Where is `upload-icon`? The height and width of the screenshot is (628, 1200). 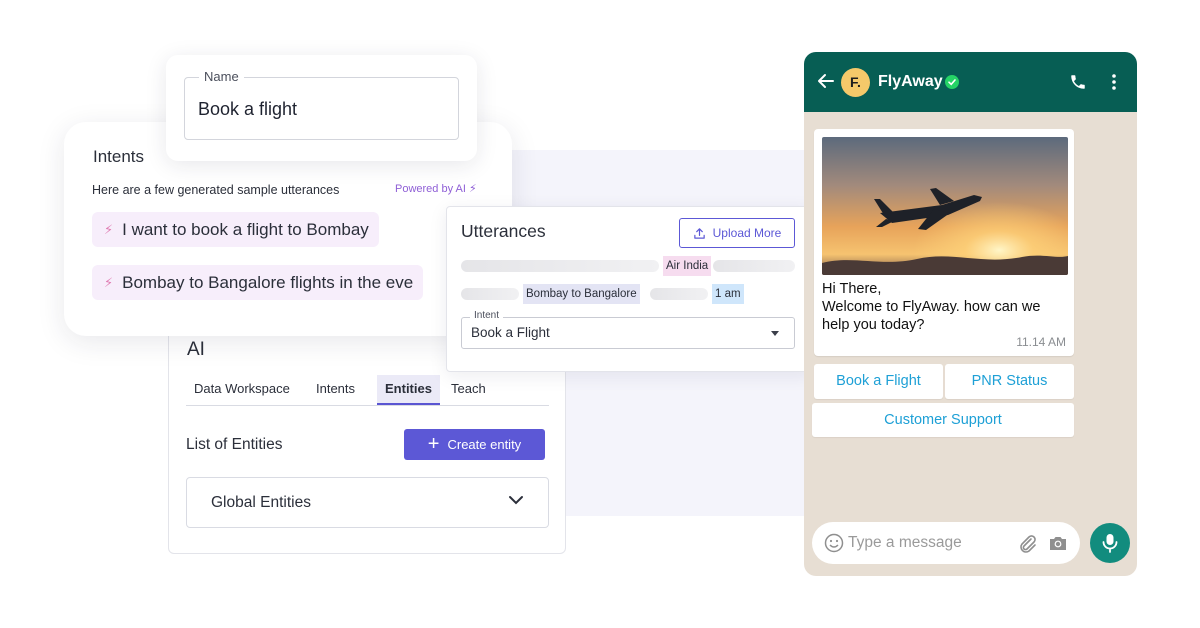 upload-icon is located at coordinates (699, 233).